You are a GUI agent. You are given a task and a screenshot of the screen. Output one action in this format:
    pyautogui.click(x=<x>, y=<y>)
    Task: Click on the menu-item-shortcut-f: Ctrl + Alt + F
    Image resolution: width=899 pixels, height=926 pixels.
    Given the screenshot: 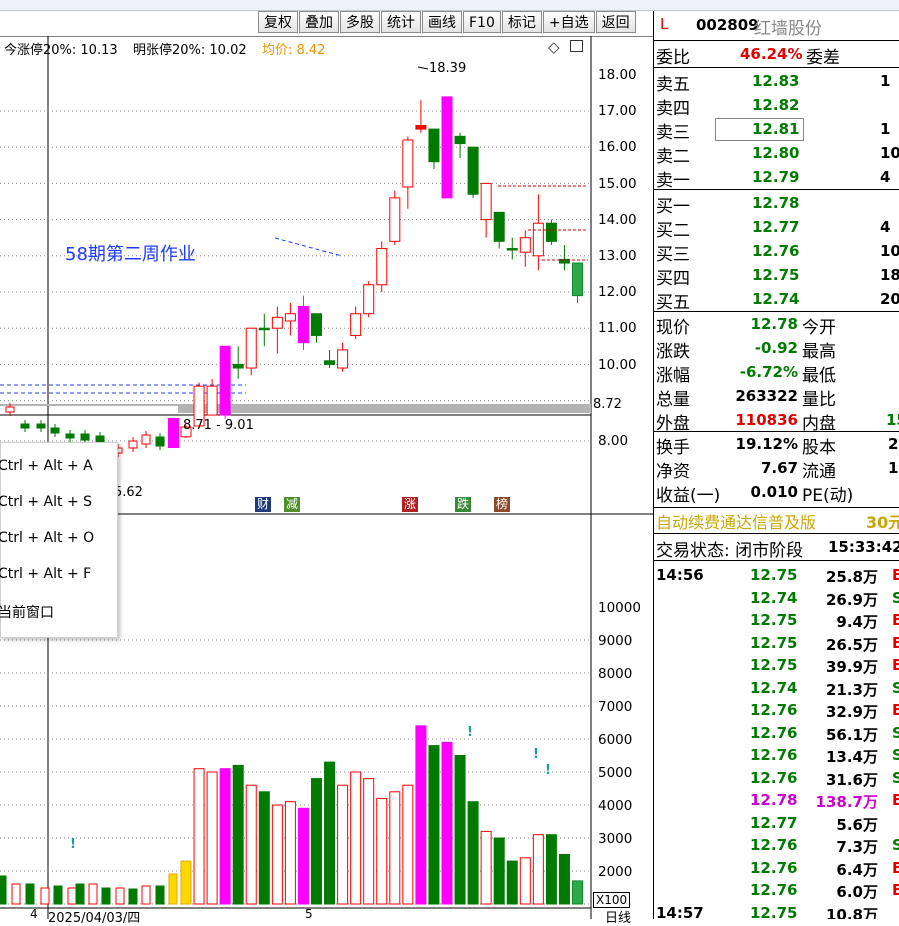 What is the action you would take?
    pyautogui.click(x=45, y=574)
    